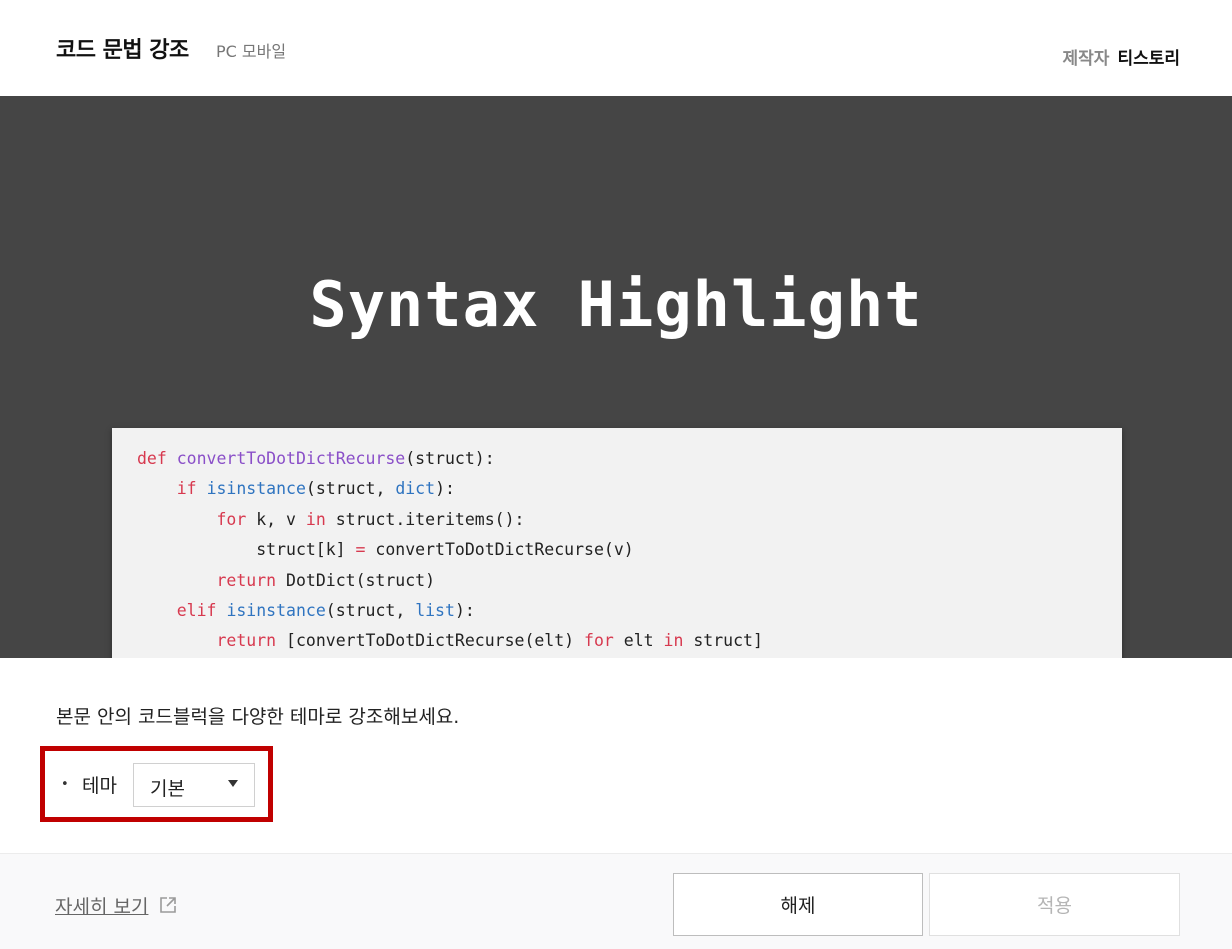 This screenshot has width=1232, height=949. What do you see at coordinates (616, 48) in the screenshot?
I see `header: 코드 문법 강조 PC 모바일 제작자 티스토리` at bounding box center [616, 48].